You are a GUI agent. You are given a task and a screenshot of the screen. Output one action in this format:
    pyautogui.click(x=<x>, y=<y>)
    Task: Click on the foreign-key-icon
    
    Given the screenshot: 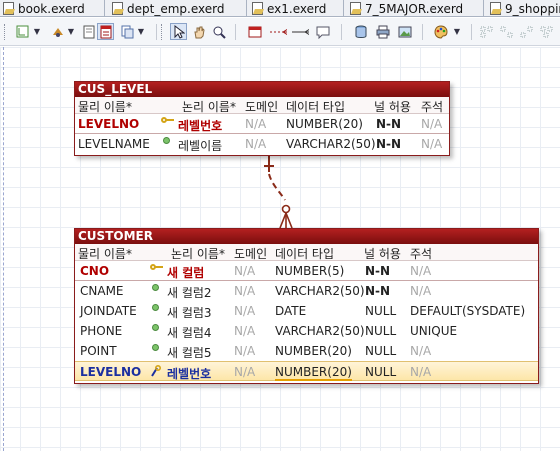 What is the action you would take?
    pyautogui.click(x=156, y=370)
    